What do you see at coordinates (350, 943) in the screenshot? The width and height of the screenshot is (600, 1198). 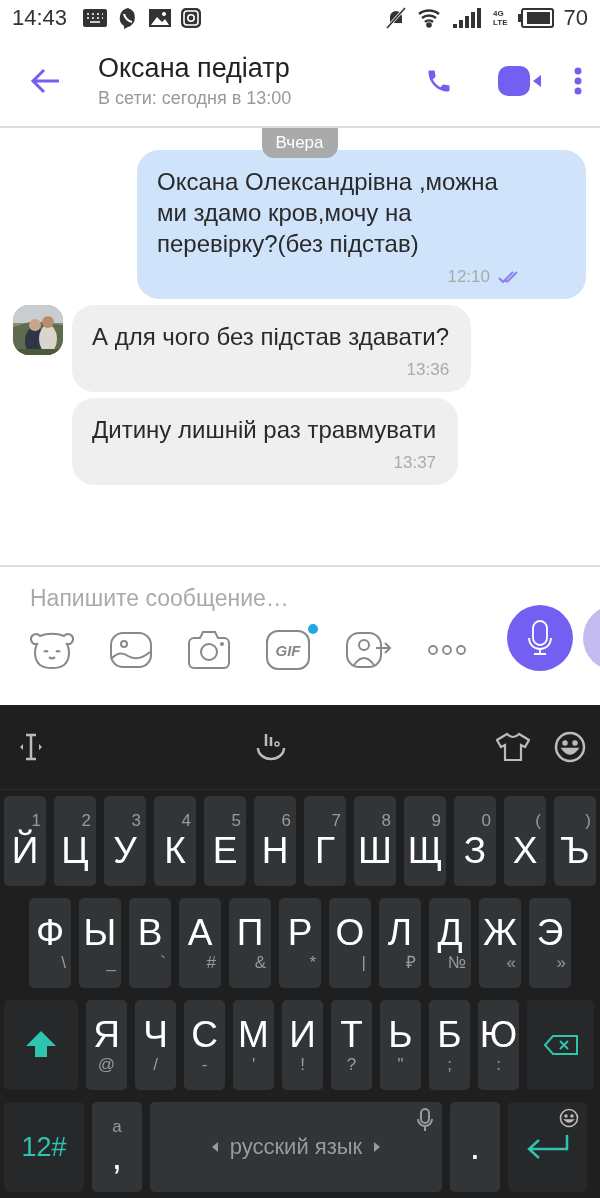 I see `keyboard-key: О |` at bounding box center [350, 943].